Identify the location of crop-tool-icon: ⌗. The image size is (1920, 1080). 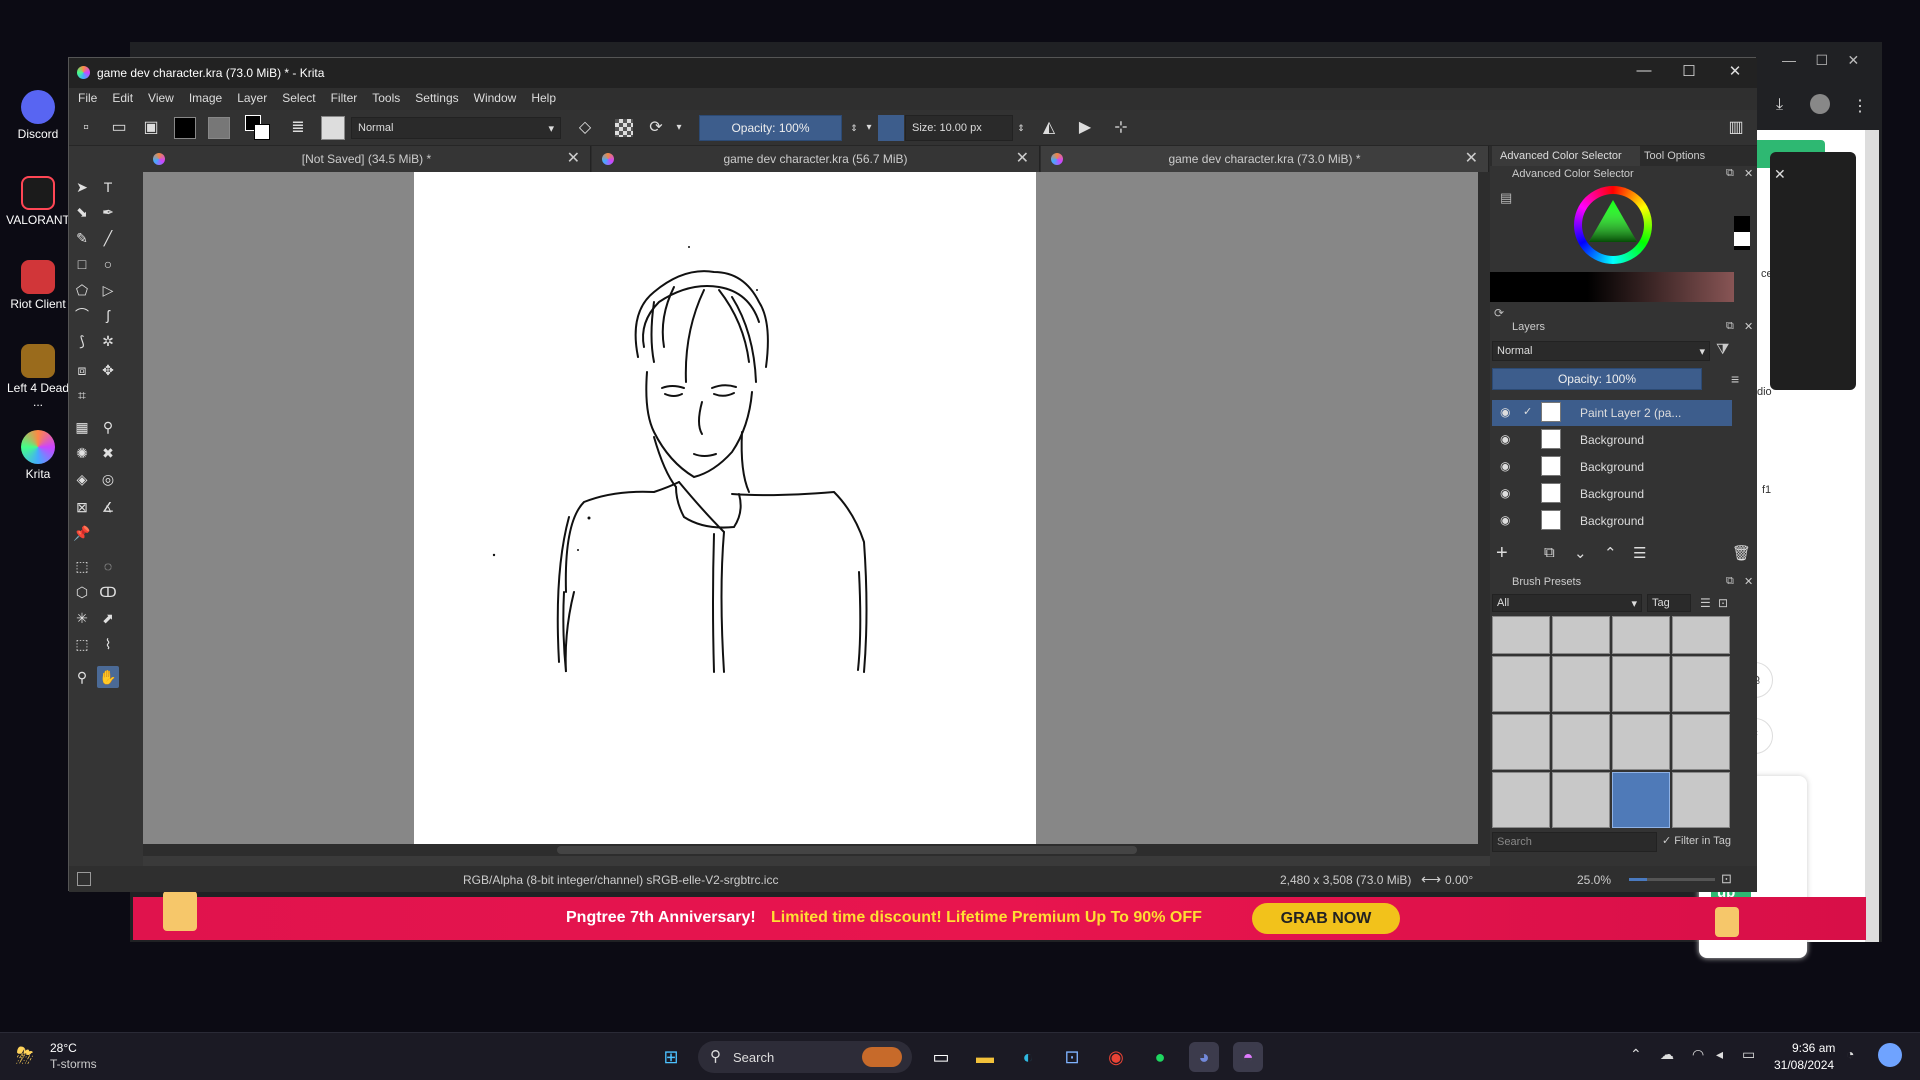
(82, 395).